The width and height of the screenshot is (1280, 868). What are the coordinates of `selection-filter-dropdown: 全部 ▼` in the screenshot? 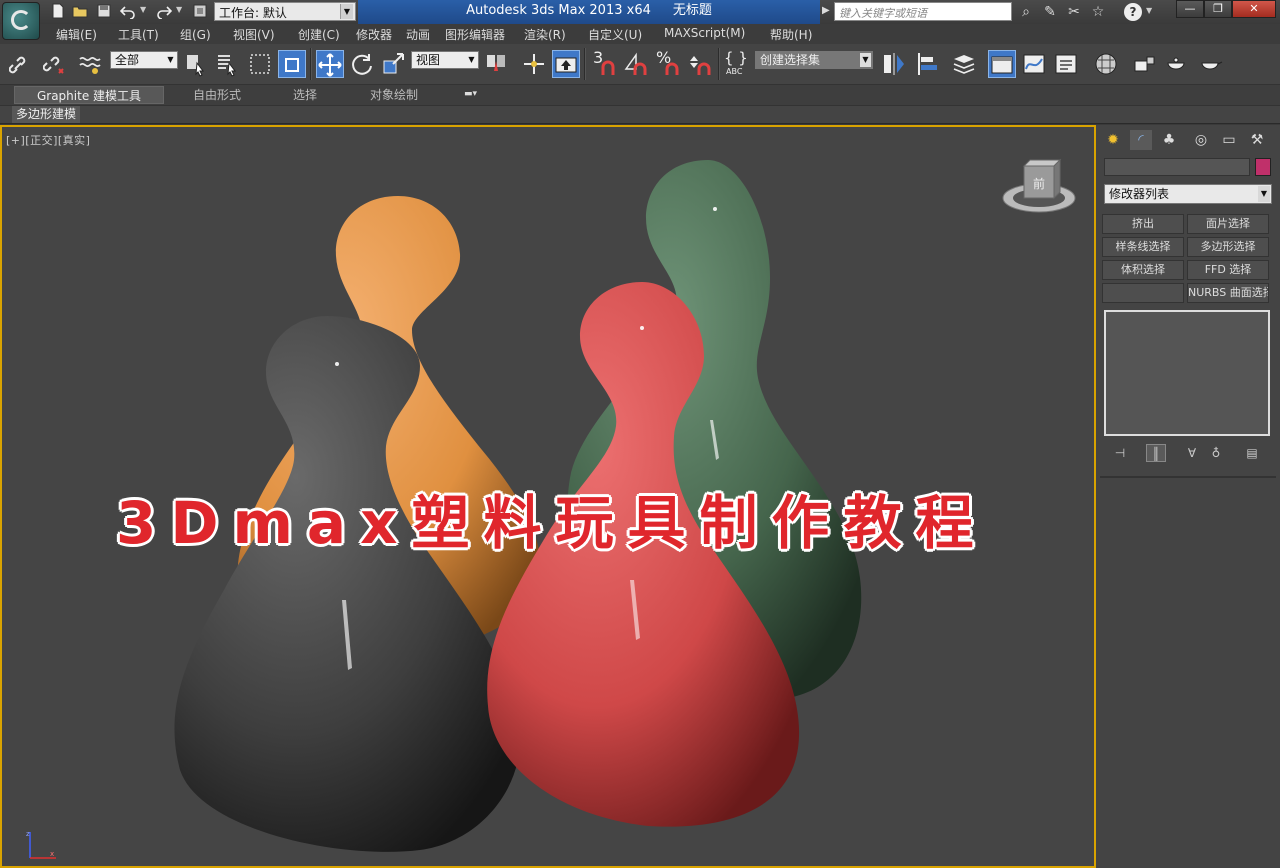 It's located at (144, 60).